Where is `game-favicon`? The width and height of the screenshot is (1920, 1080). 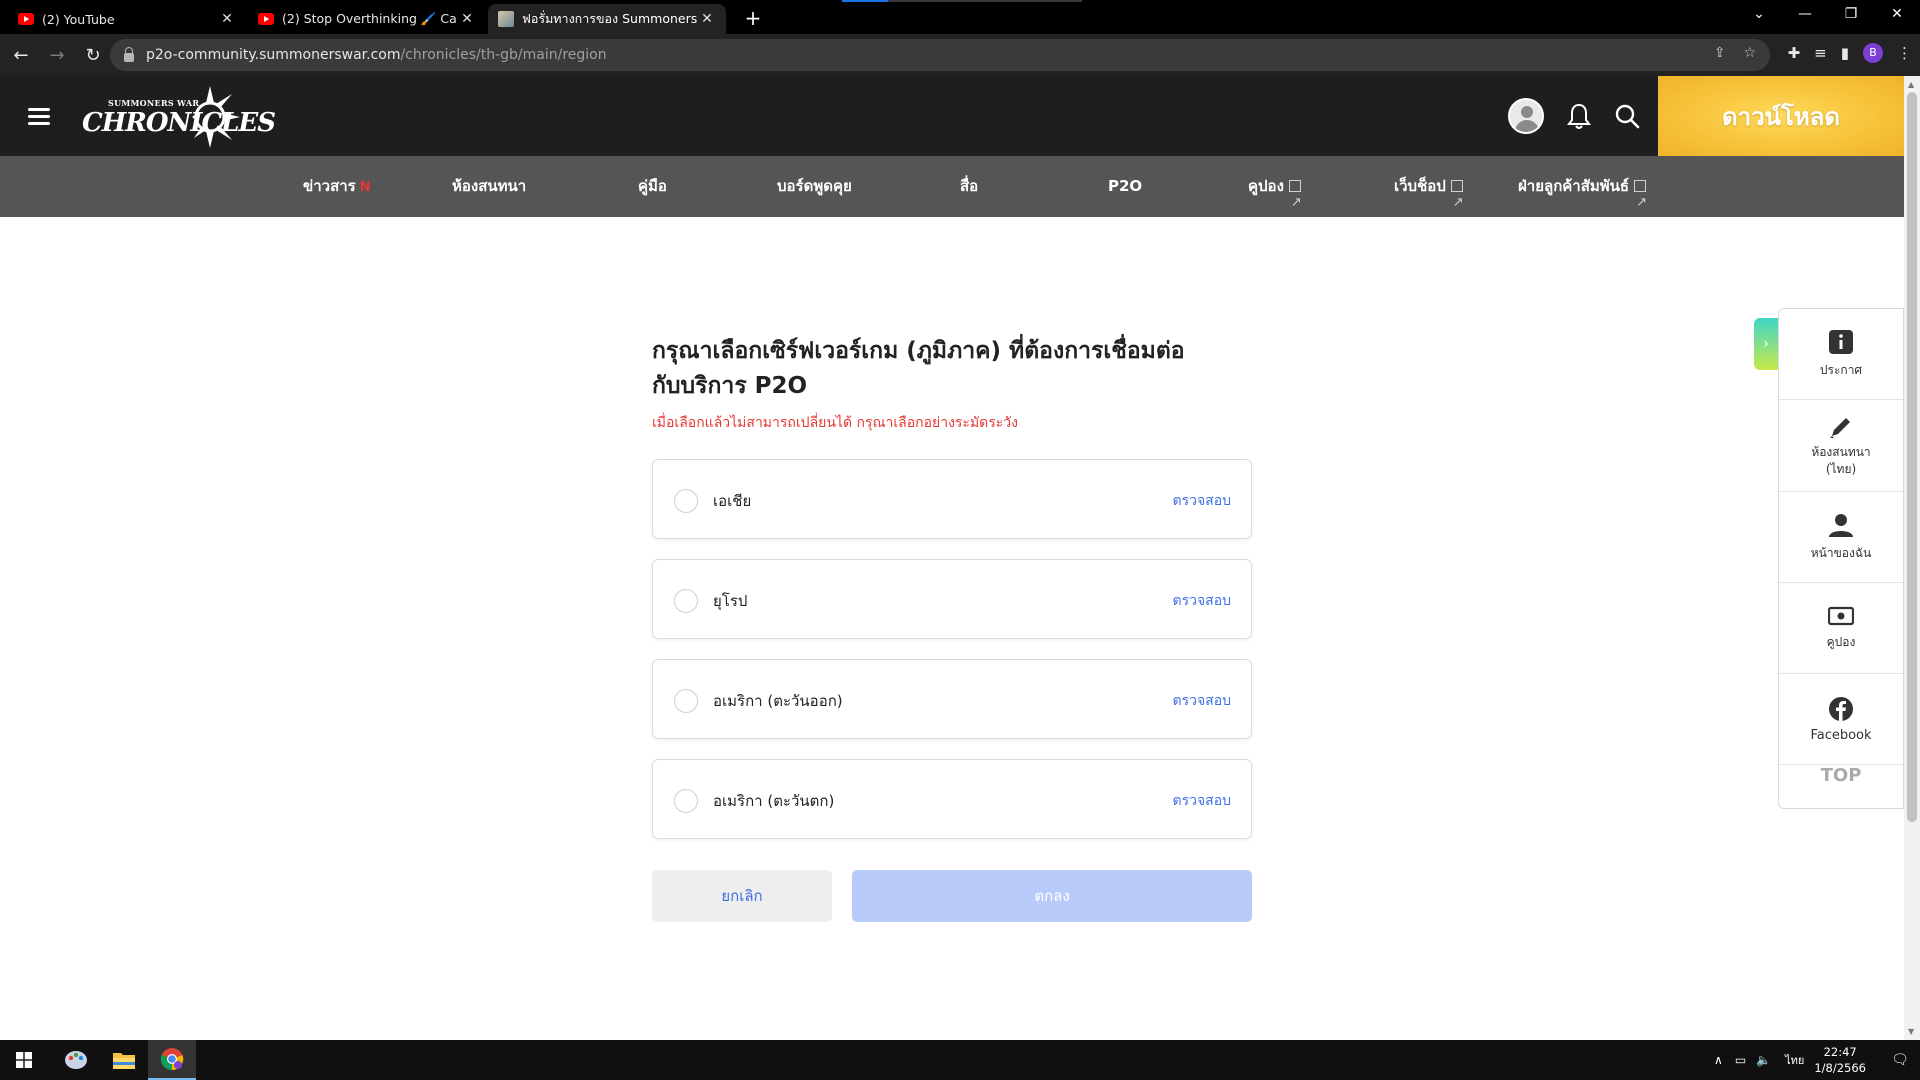
game-favicon is located at coordinates (506, 19).